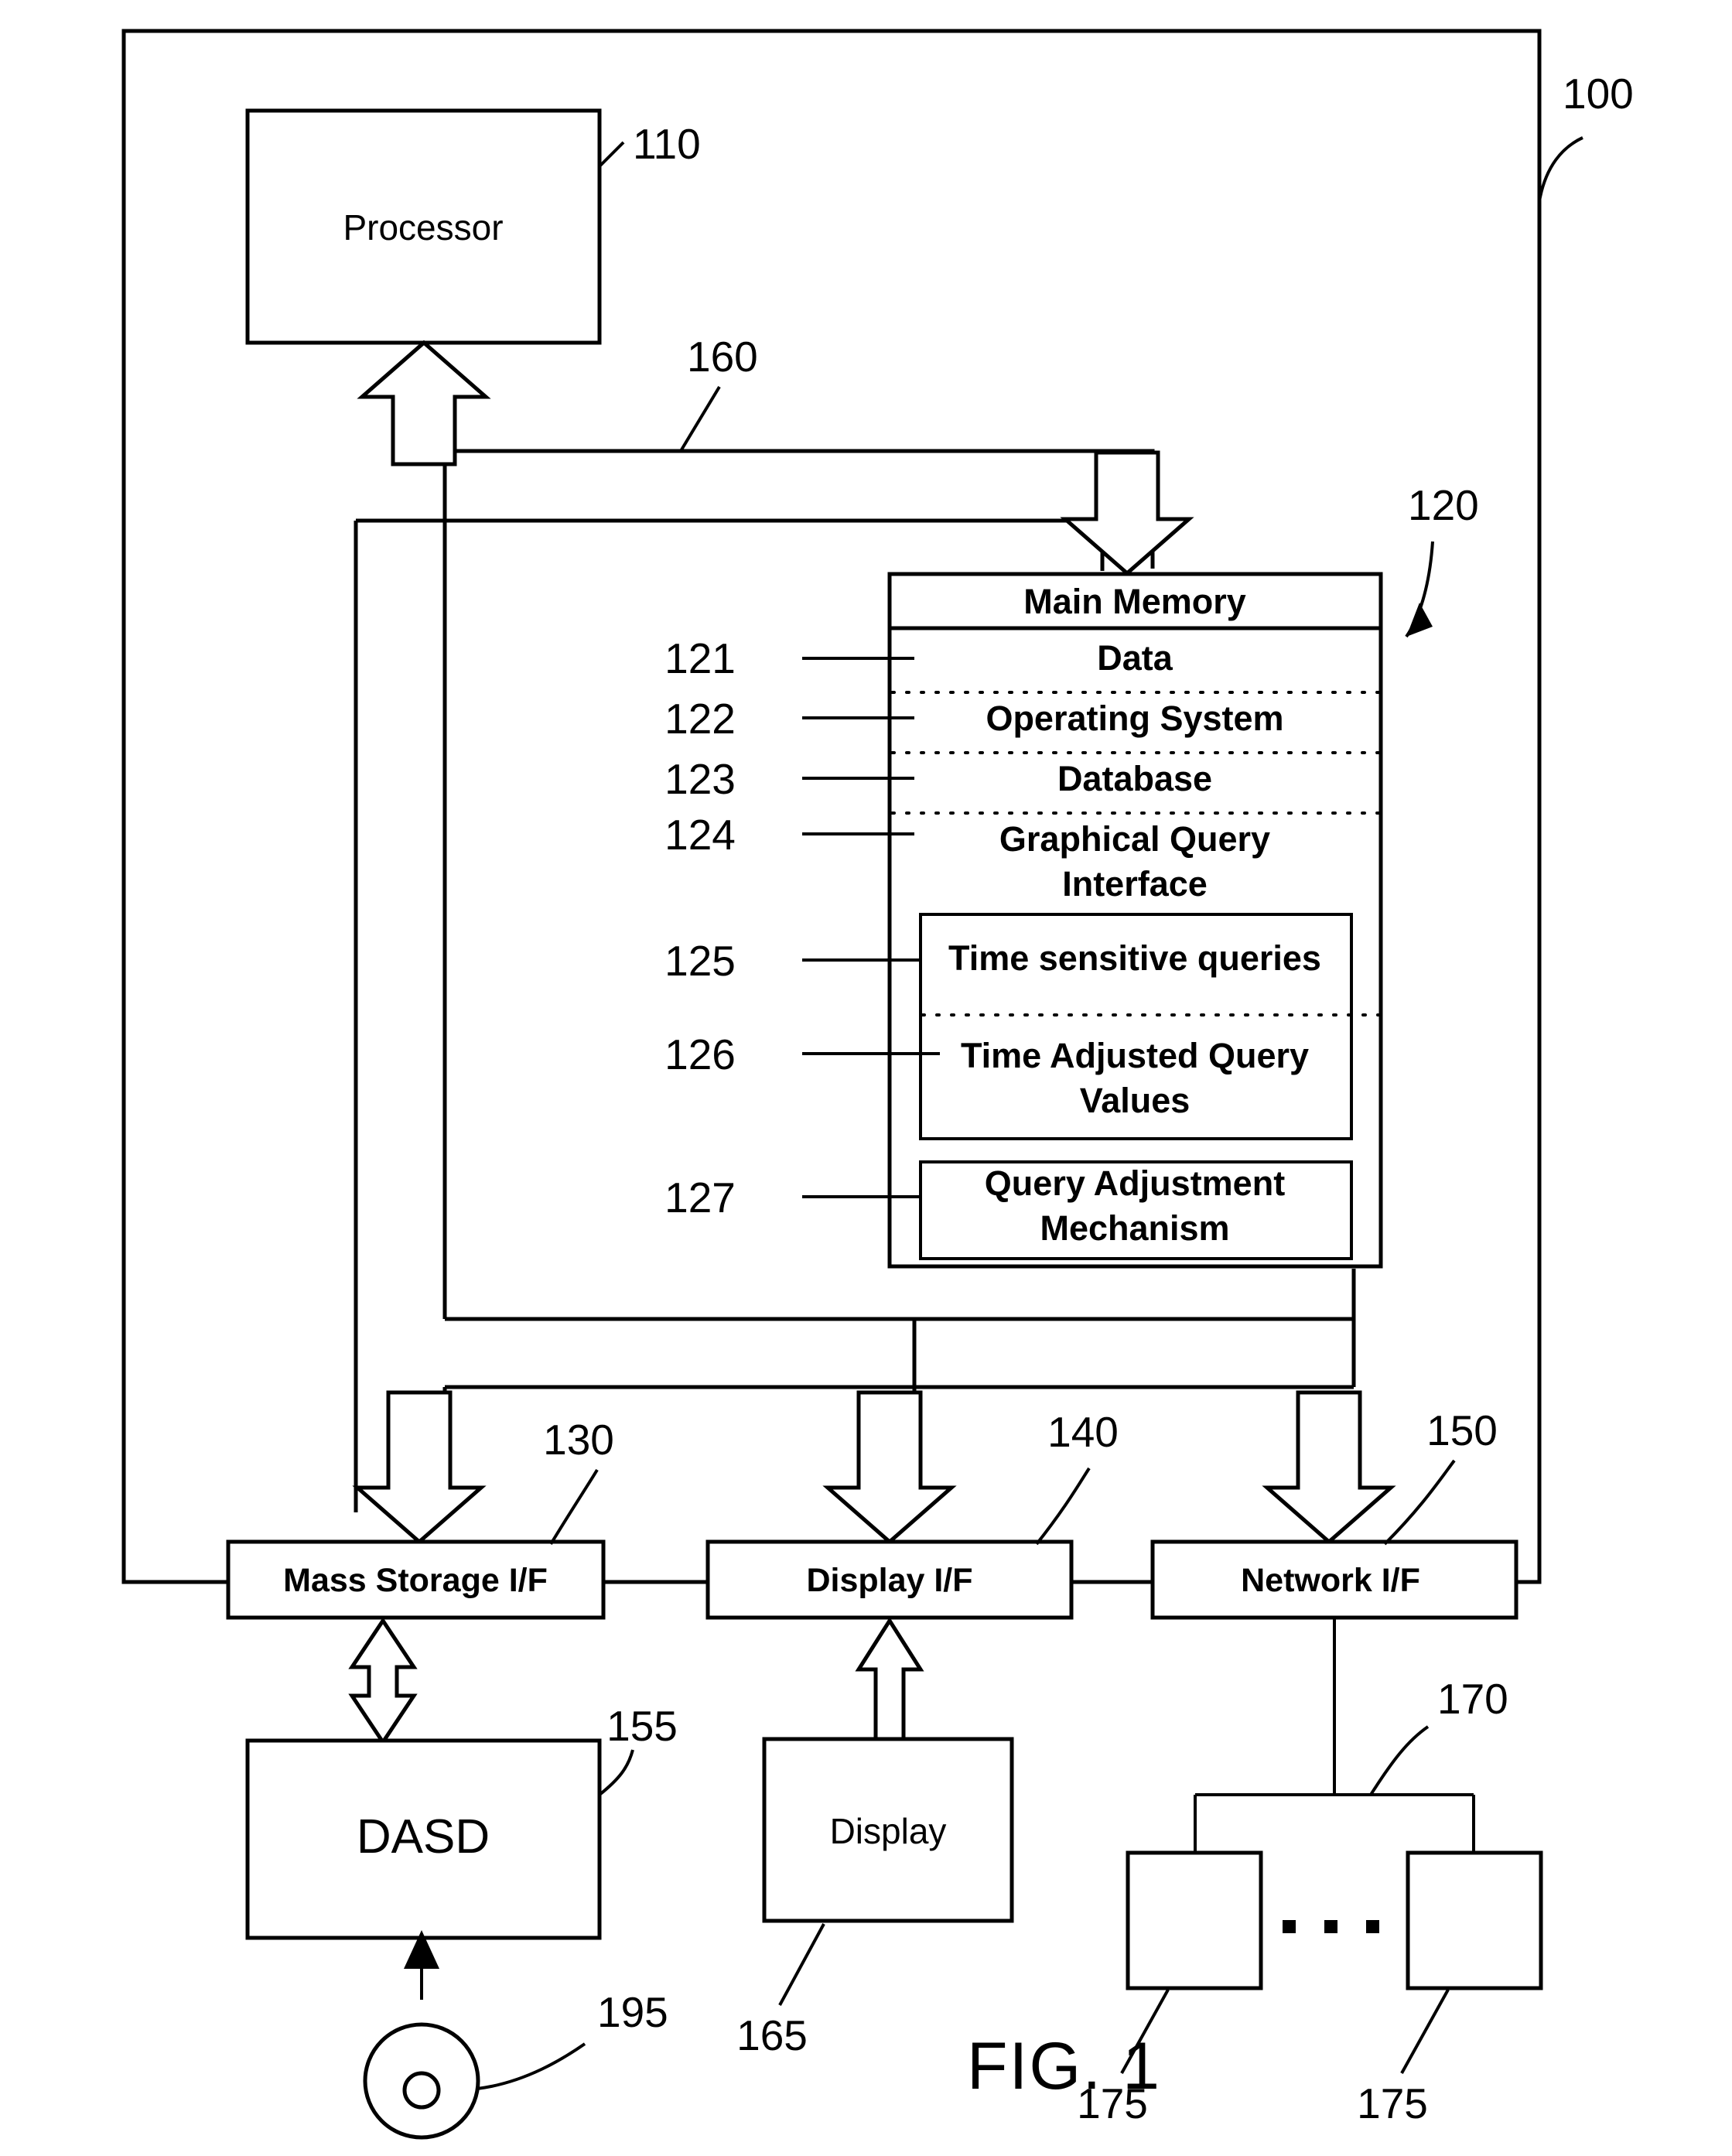  What do you see at coordinates (1134, 839) in the screenshot?
I see `memory-item-gqi-label-line1: Graphical Query` at bounding box center [1134, 839].